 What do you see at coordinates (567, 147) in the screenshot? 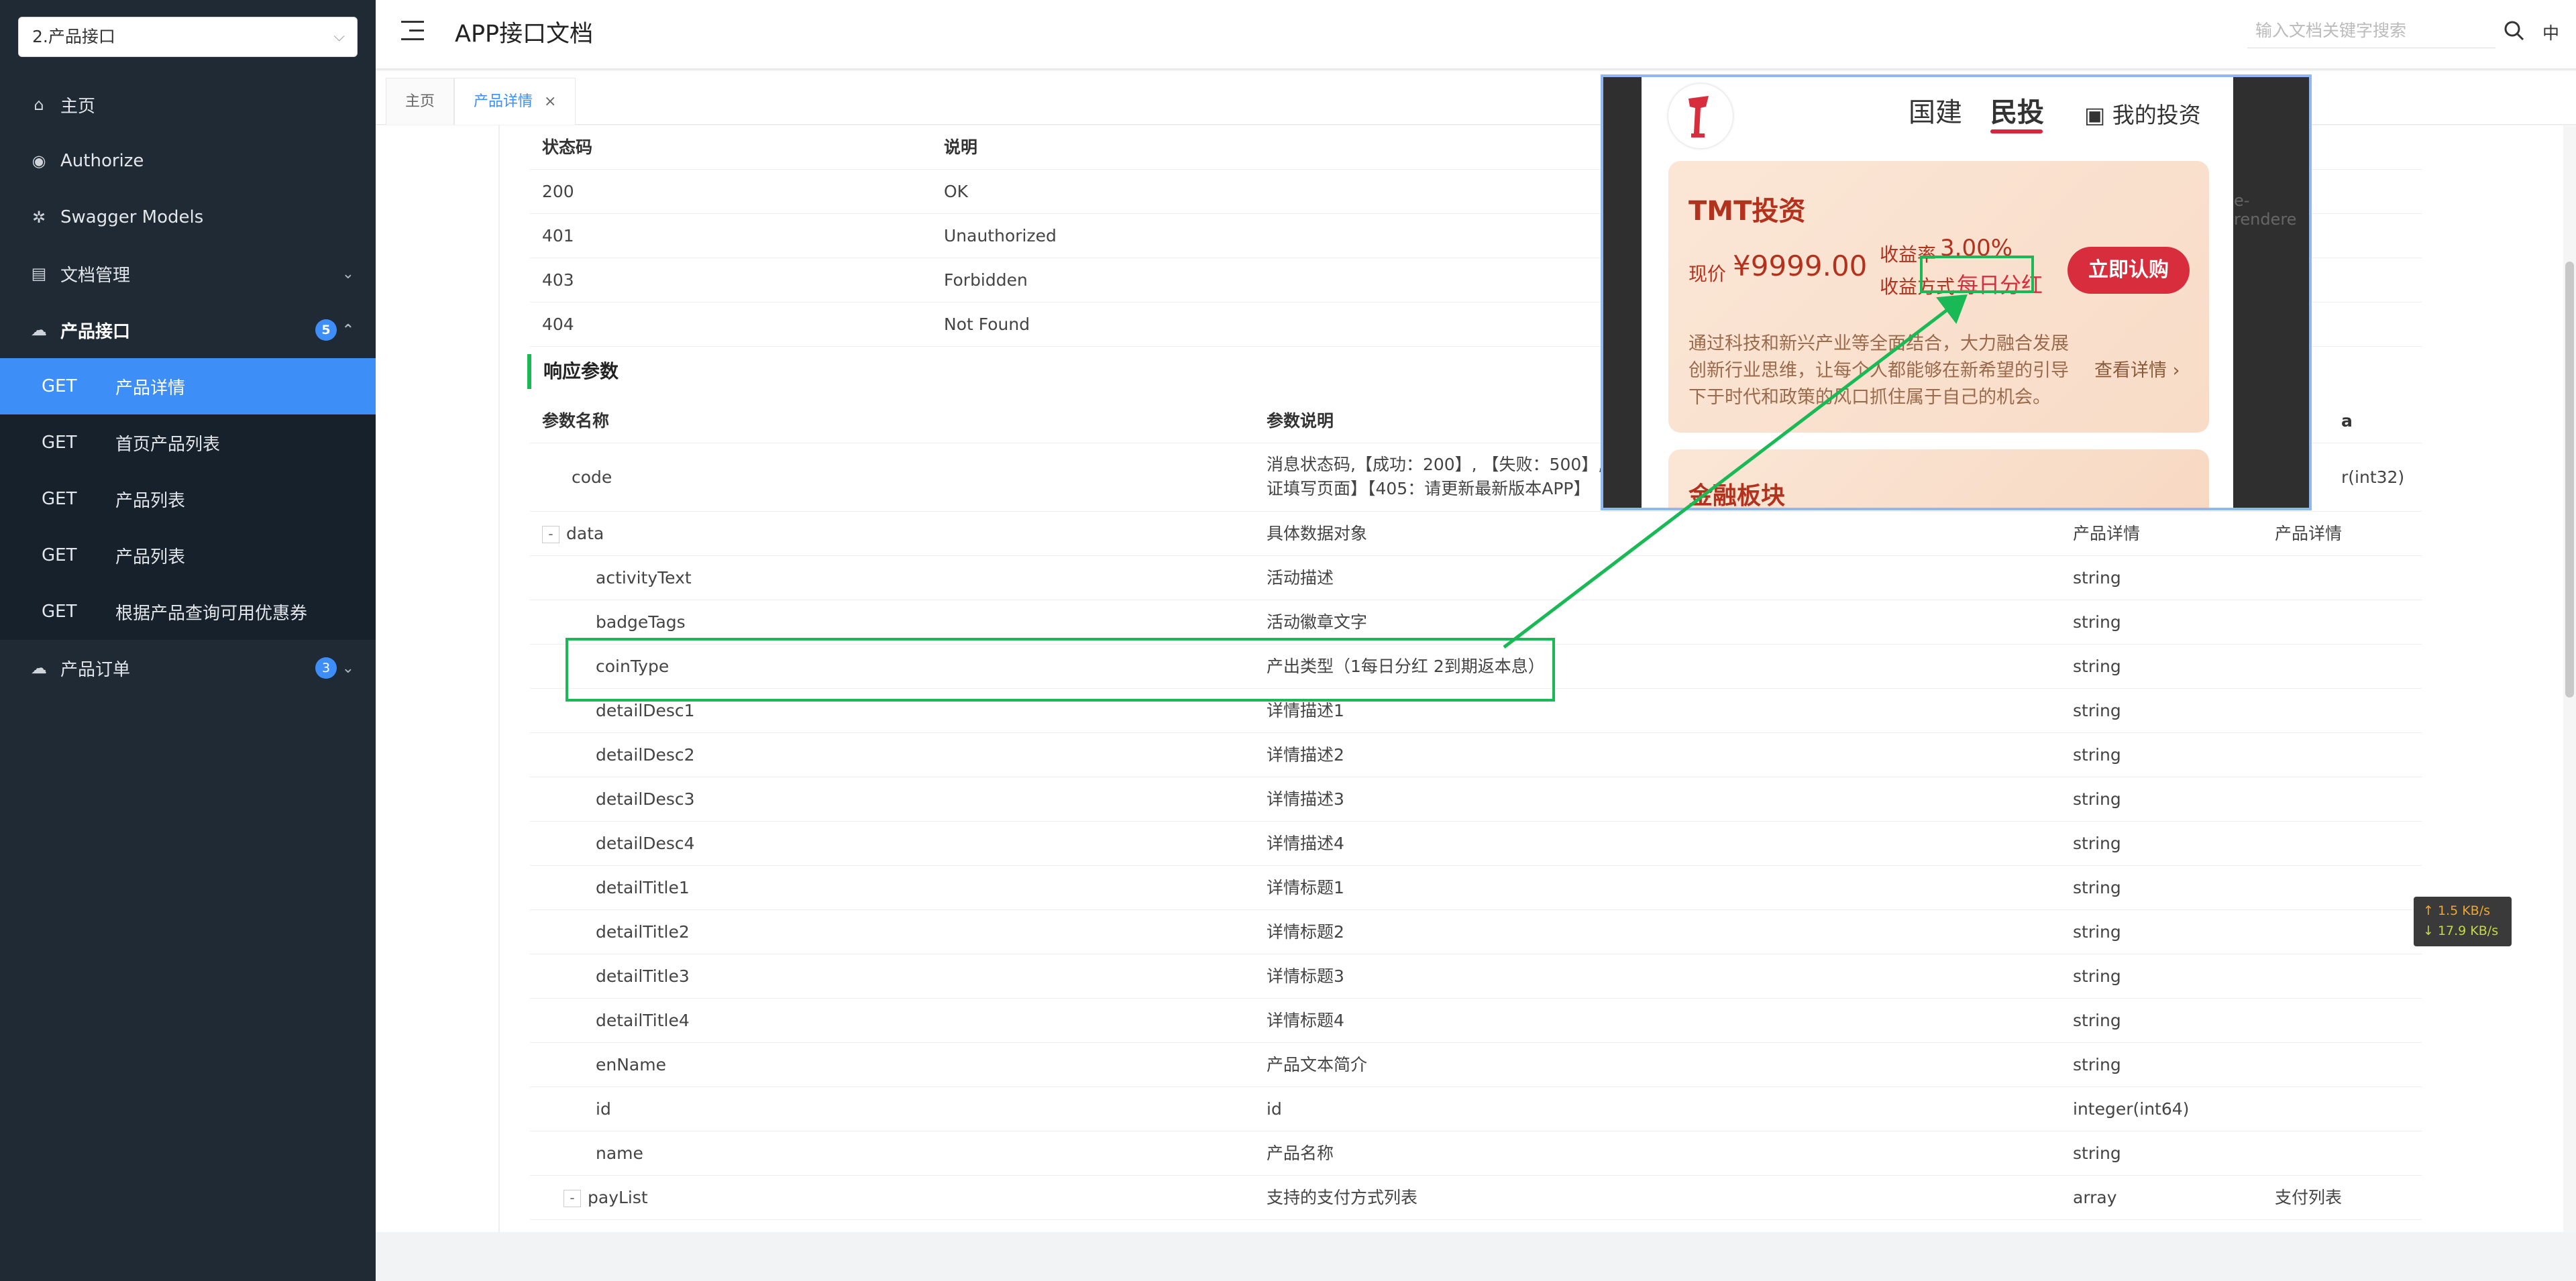
I see `column-header: 状态码` at bounding box center [567, 147].